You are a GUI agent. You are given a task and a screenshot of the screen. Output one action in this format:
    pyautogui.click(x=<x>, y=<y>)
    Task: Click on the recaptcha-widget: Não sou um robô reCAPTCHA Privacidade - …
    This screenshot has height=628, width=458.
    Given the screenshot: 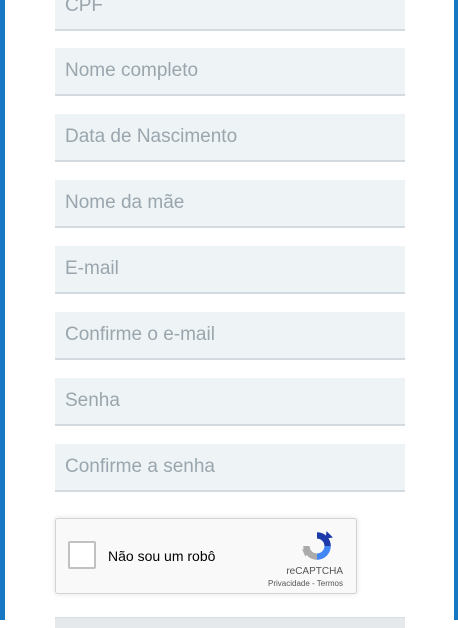 What is the action you would take?
    pyautogui.click(x=206, y=556)
    